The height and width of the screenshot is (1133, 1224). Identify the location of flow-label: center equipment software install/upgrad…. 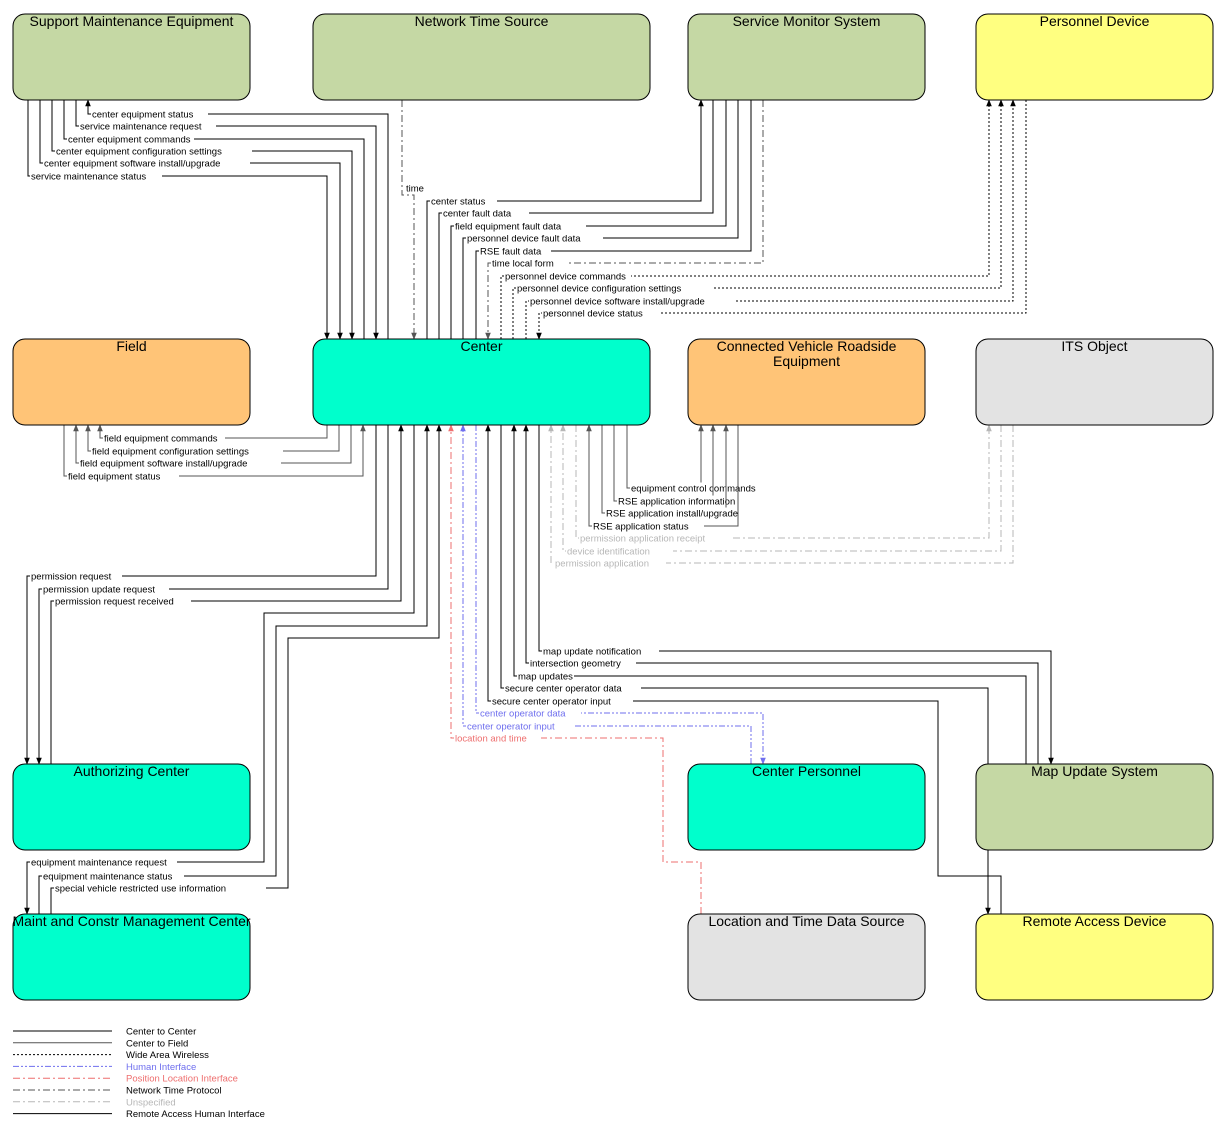
(132, 164).